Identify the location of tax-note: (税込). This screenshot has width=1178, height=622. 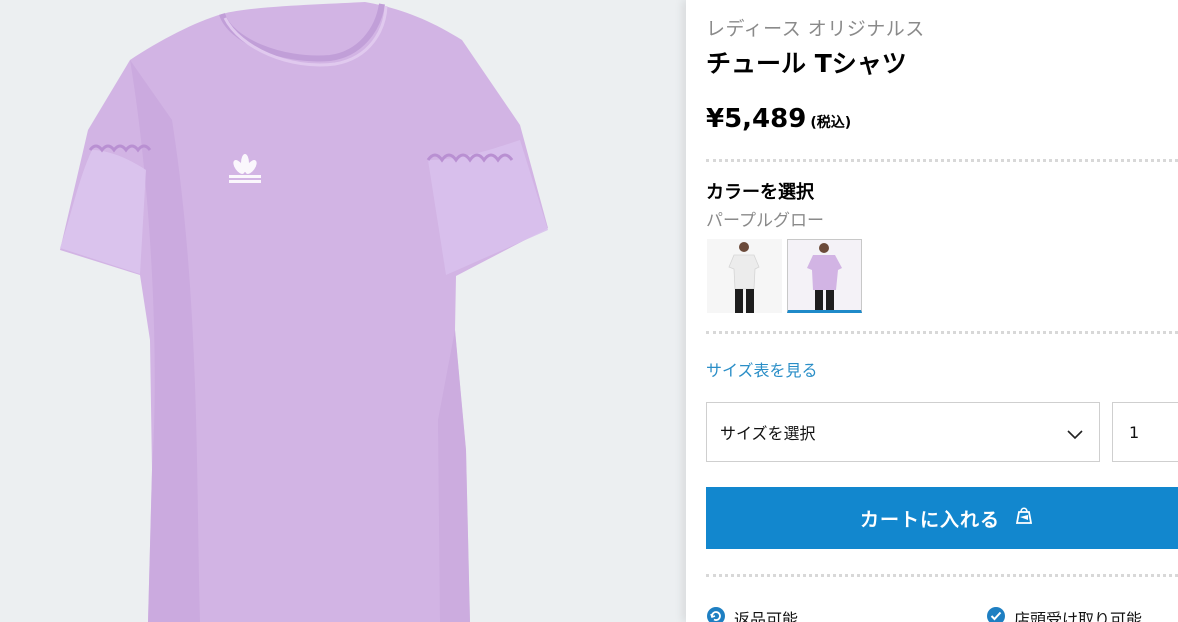
(831, 123).